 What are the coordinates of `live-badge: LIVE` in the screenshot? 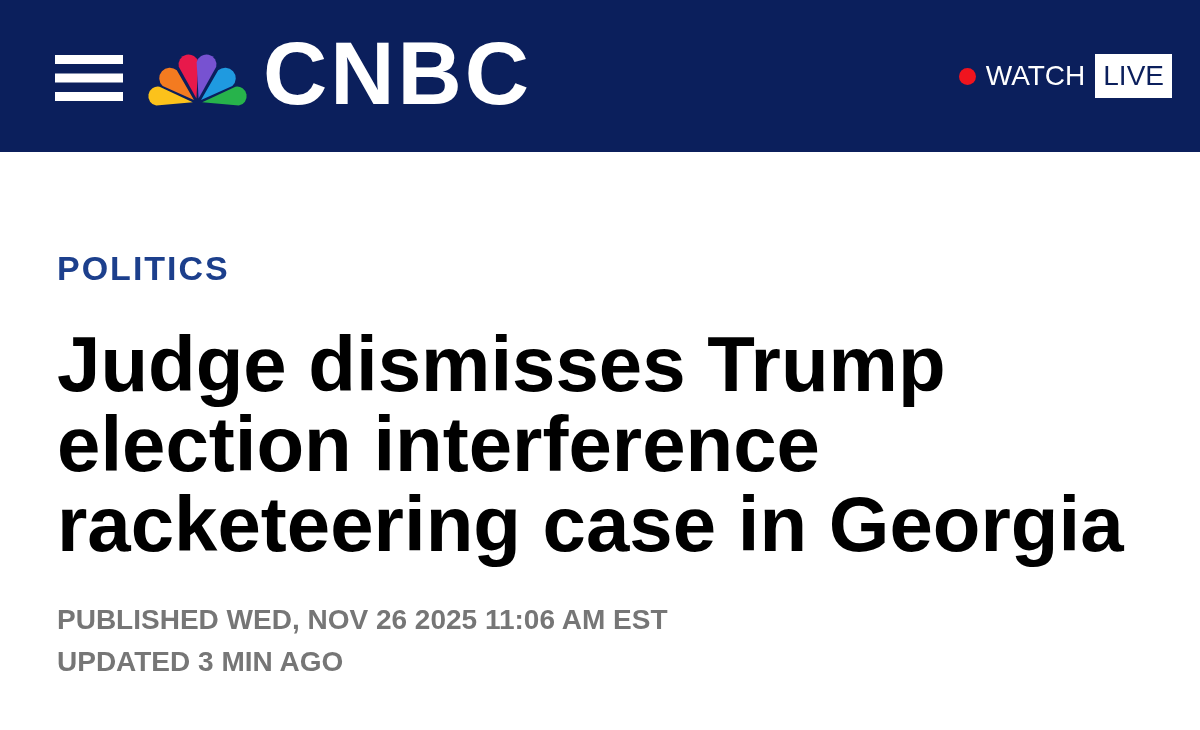 It's located at (1133, 76).